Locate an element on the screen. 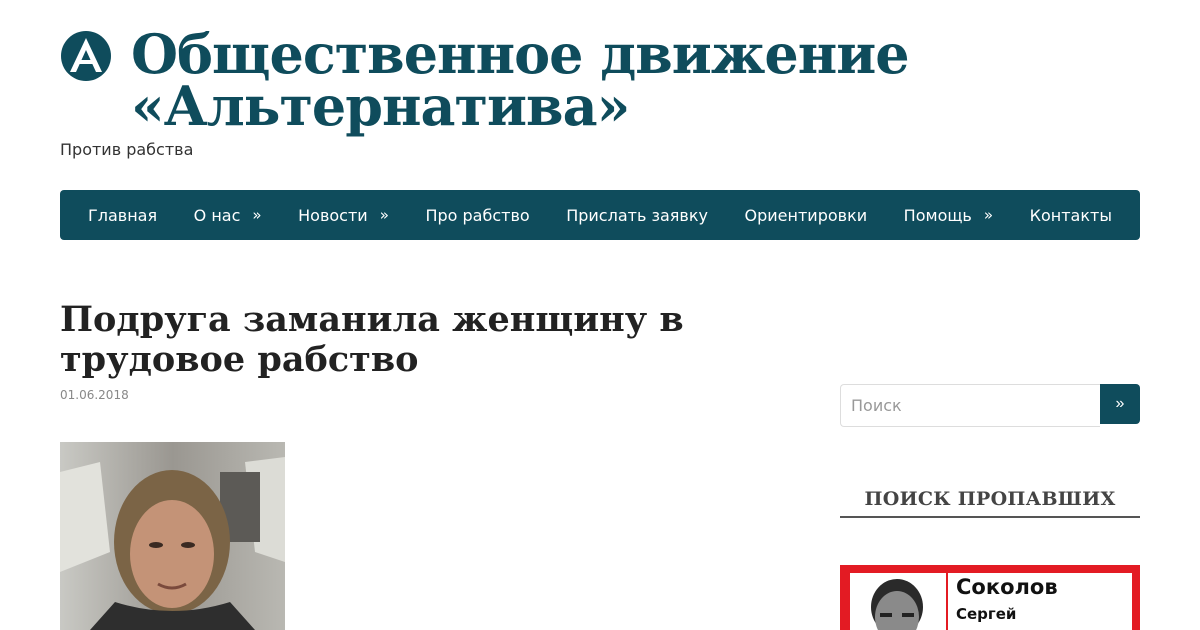 This screenshot has height=630, width=1200. nav-item-about-slavery: Про рабство is located at coordinates (477, 215).